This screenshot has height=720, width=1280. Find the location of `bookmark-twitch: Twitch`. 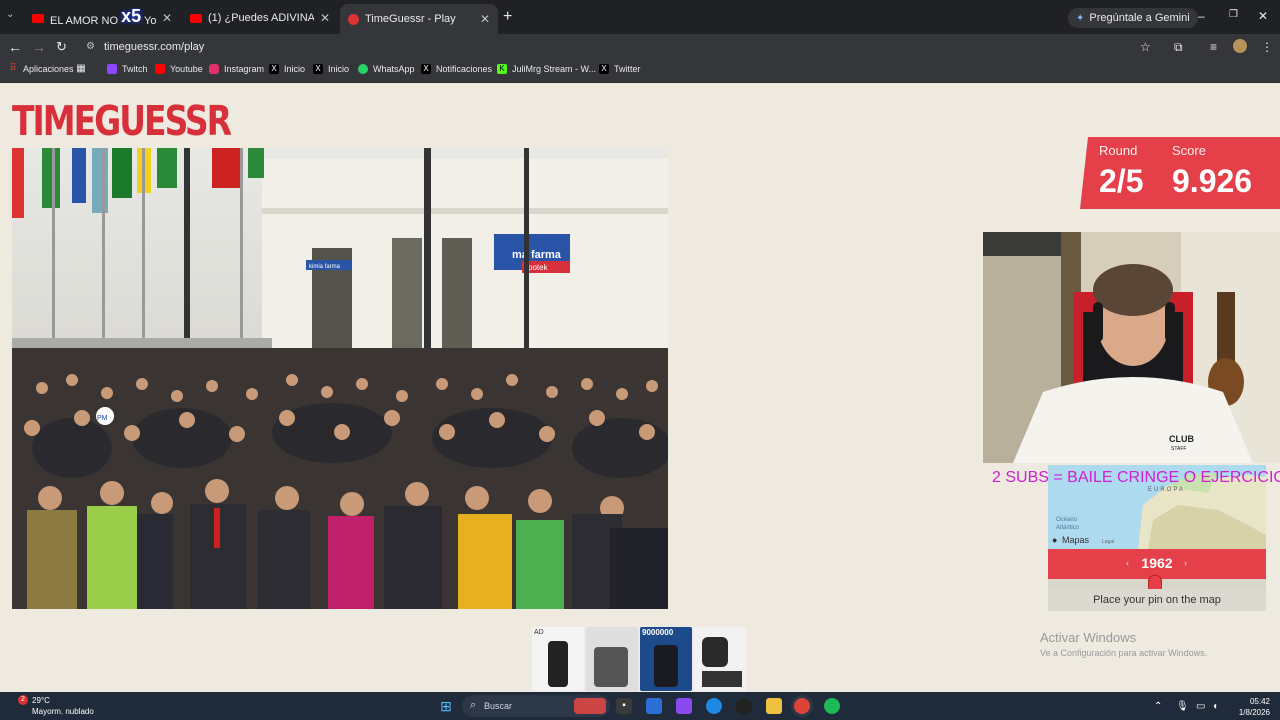

bookmark-twitch: Twitch is located at coordinates (127, 69).